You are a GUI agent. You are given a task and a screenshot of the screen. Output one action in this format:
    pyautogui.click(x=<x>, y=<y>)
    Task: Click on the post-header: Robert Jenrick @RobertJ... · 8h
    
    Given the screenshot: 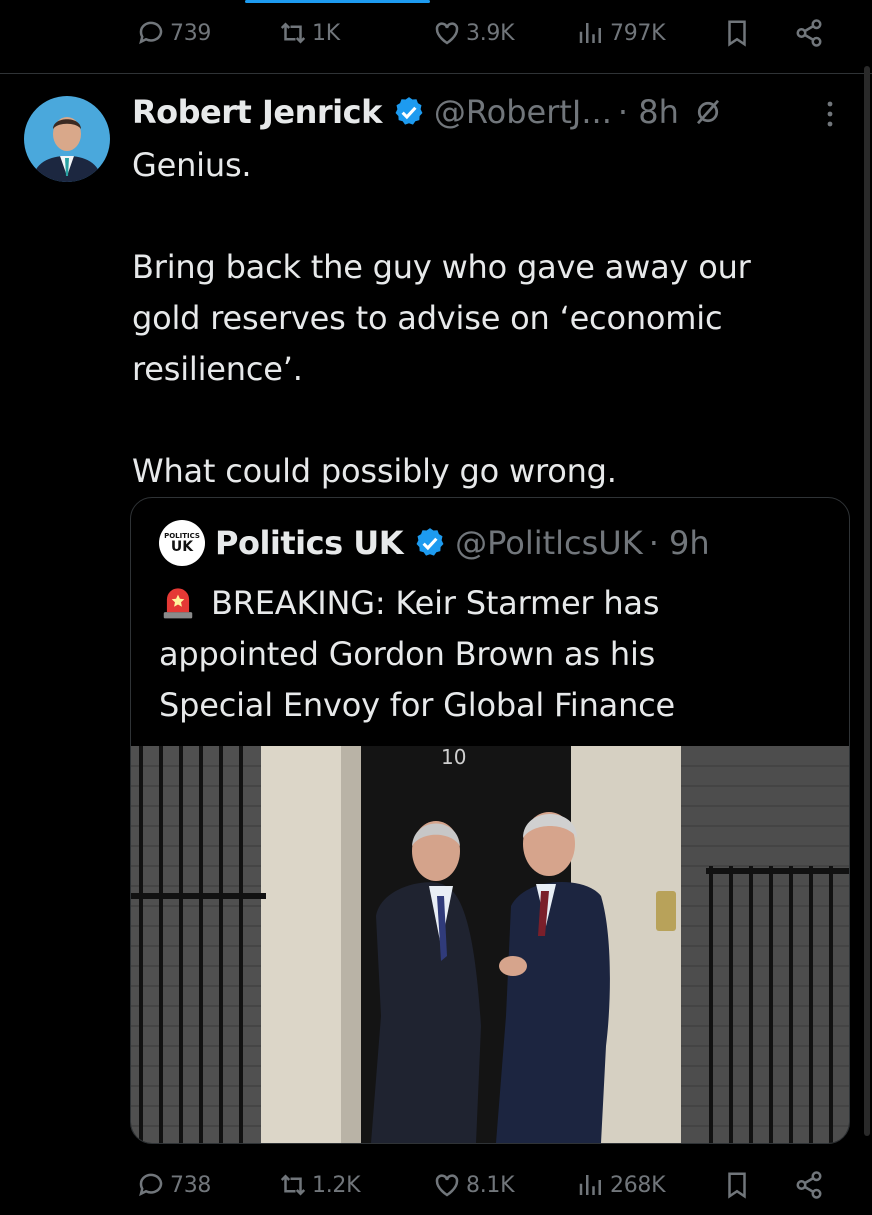 What is the action you would take?
    pyautogui.click(x=427, y=112)
    